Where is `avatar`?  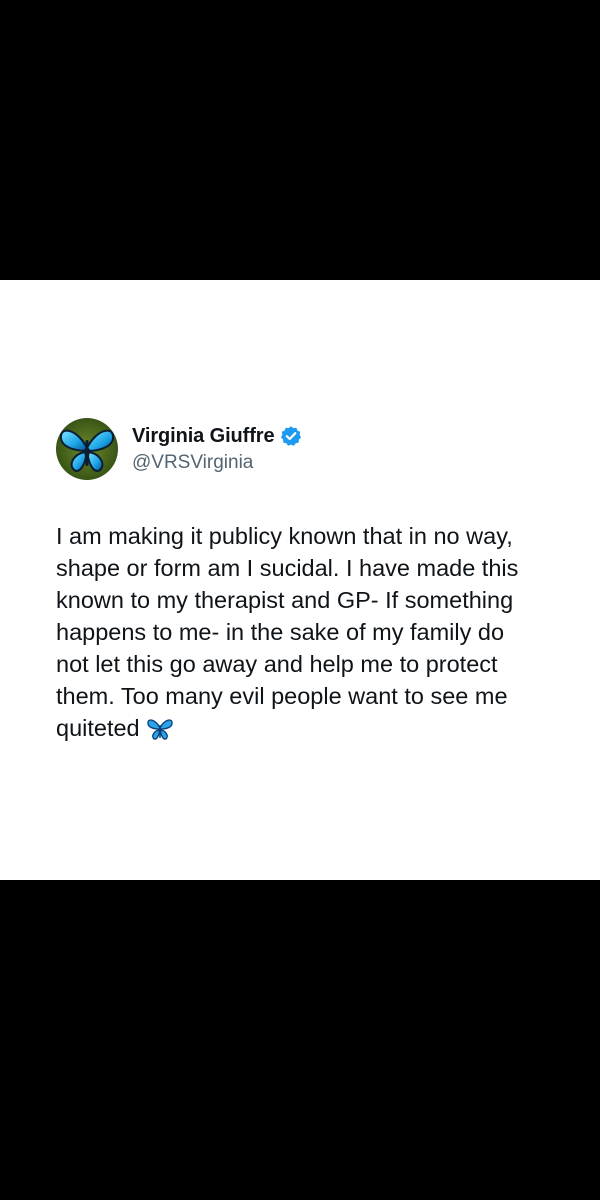 avatar is located at coordinates (87, 449).